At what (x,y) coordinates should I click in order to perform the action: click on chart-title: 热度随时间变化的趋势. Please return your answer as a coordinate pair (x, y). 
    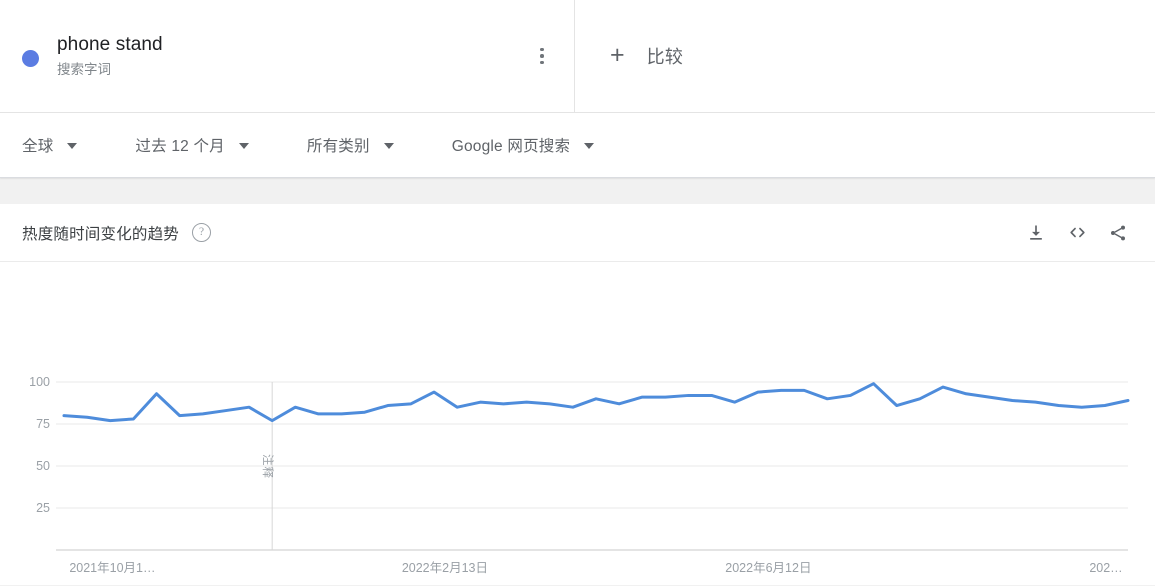
    Looking at the image, I should click on (101, 234).